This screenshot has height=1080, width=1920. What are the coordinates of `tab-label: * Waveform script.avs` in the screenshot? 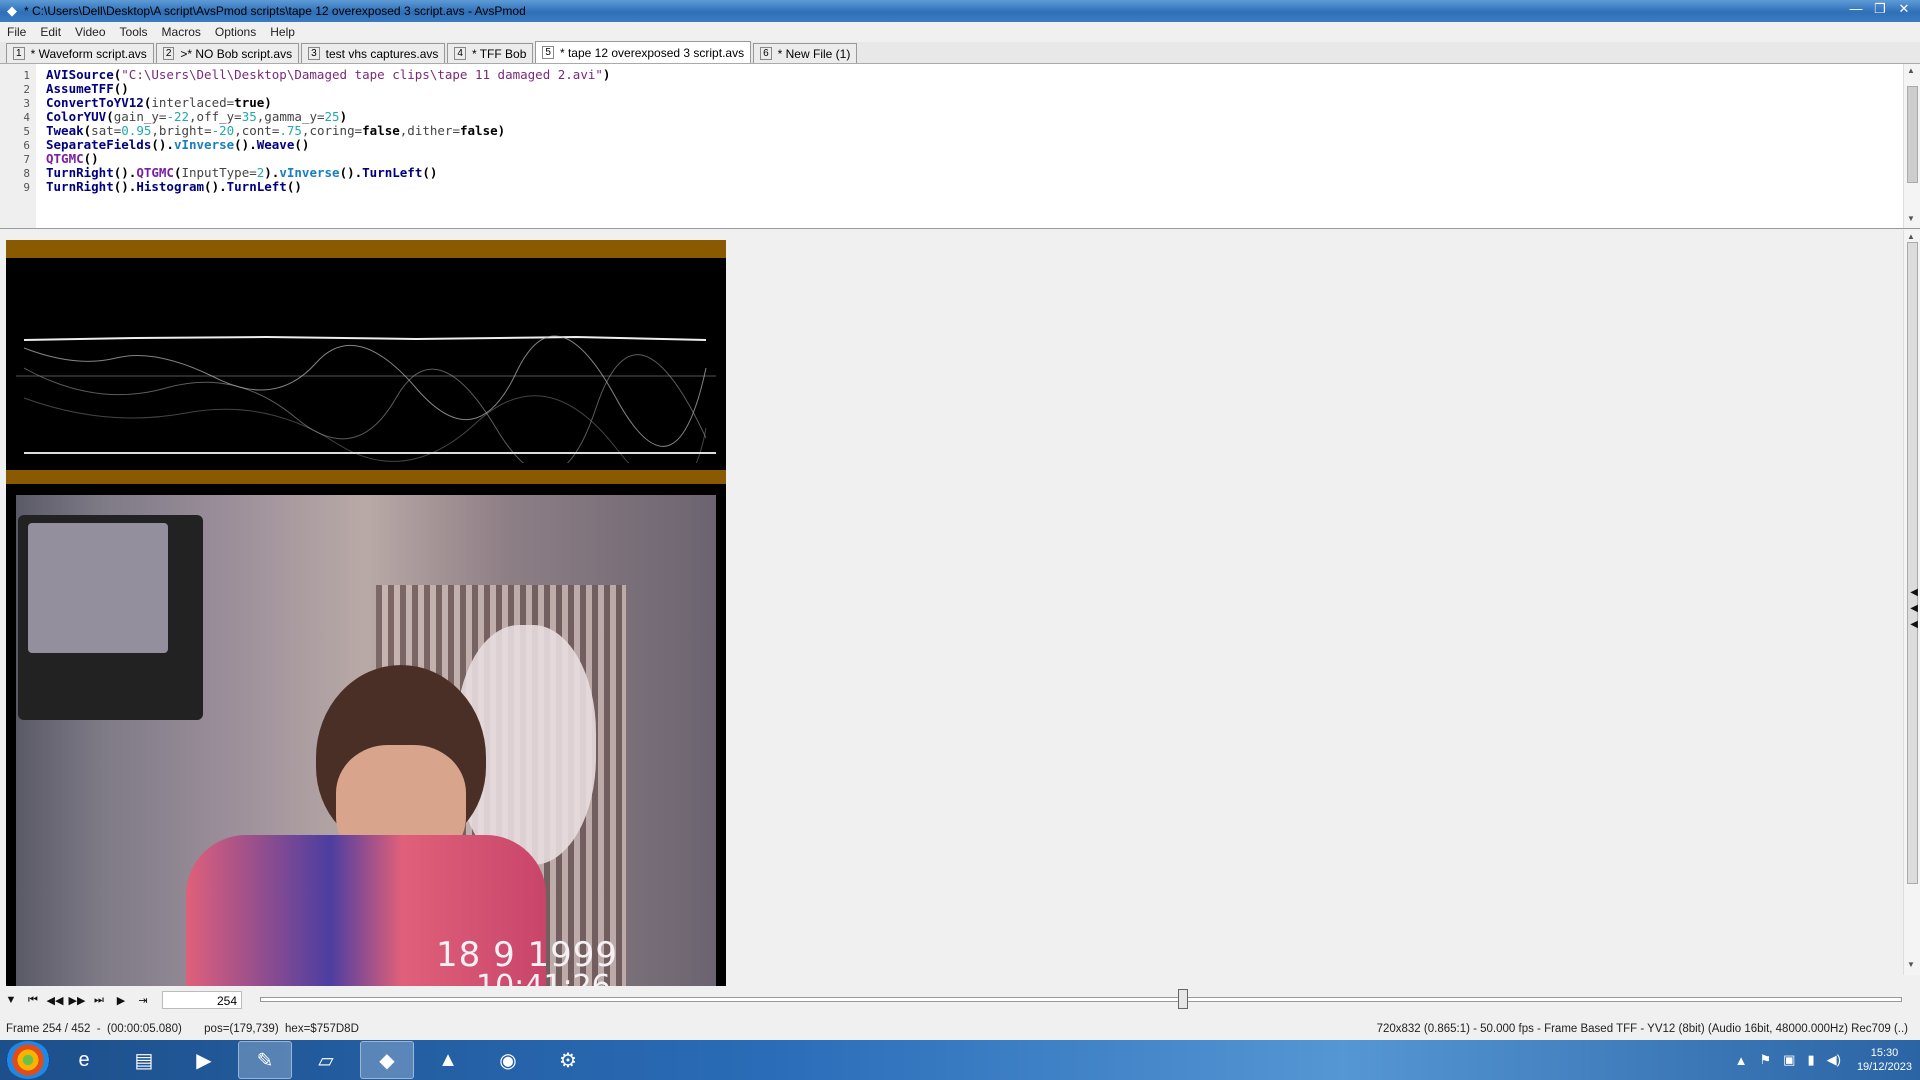 It's located at (88, 53).